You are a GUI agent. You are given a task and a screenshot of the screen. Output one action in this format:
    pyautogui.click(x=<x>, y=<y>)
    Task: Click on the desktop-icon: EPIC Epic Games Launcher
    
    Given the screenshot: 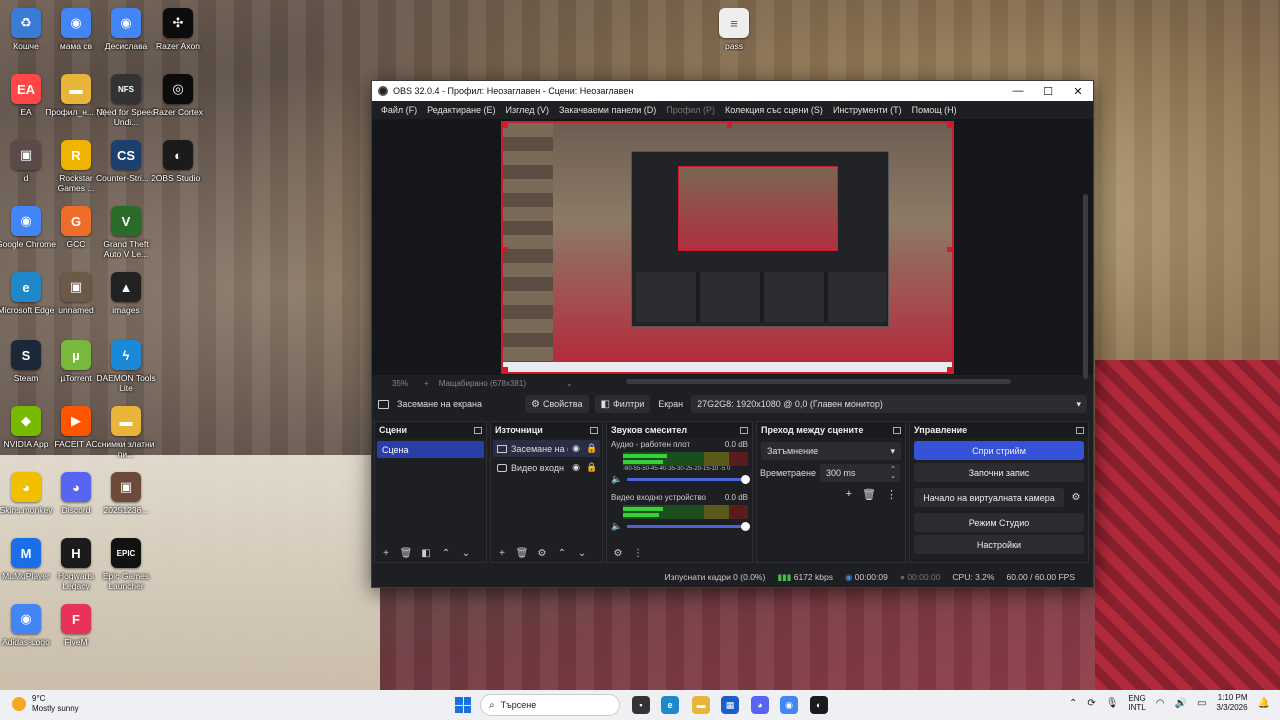 What is the action you would take?
    pyautogui.click(x=126, y=564)
    